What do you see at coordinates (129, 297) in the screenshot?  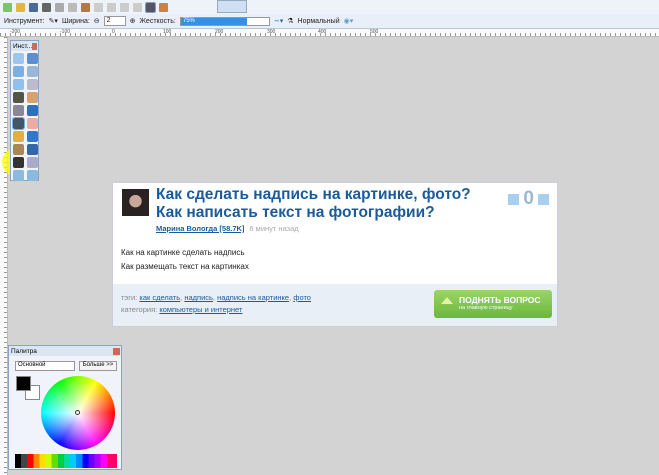 I see `tags-label: тэги:` at bounding box center [129, 297].